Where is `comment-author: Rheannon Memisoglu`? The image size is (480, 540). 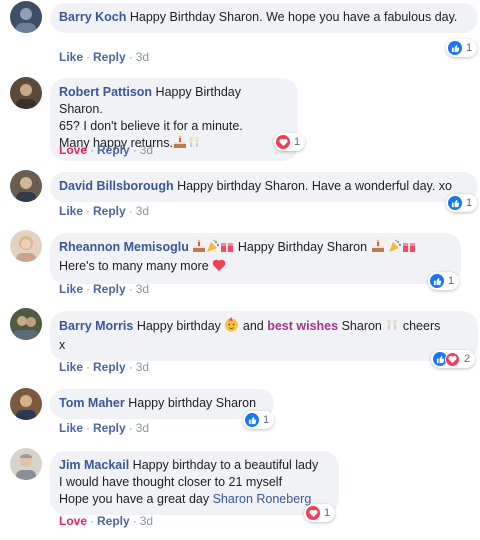
comment-author: Rheannon Memisoglu is located at coordinates (124, 247).